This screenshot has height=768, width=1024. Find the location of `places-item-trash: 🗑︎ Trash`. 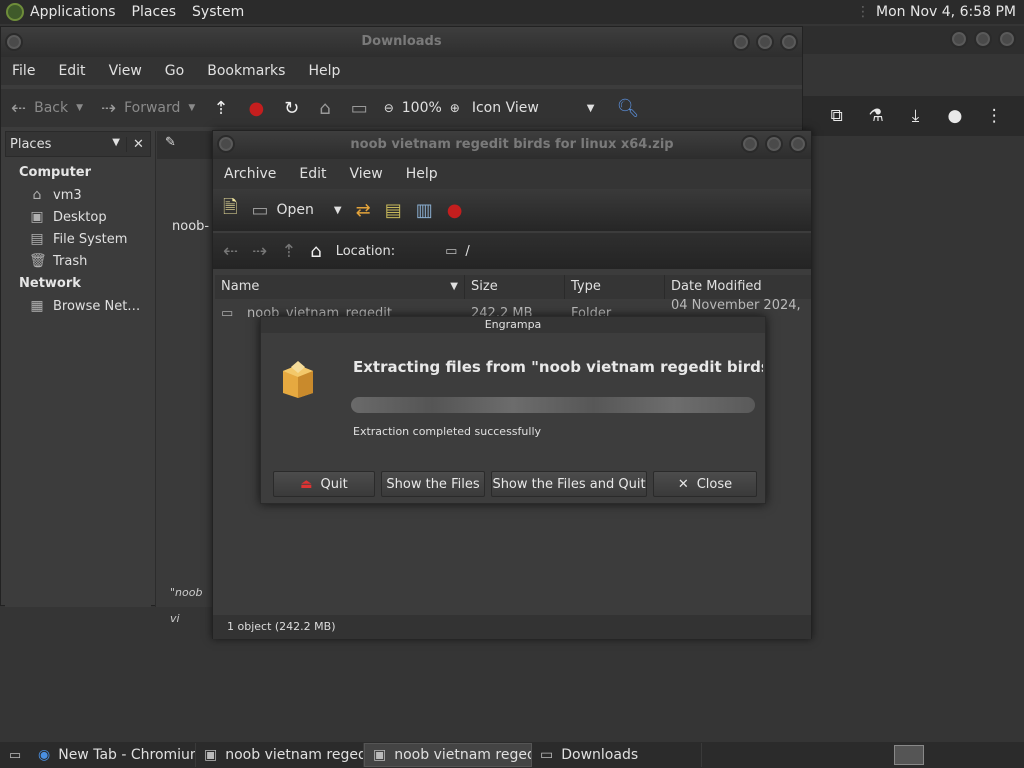

places-item-trash: 🗑︎ Trash is located at coordinates (78, 261).